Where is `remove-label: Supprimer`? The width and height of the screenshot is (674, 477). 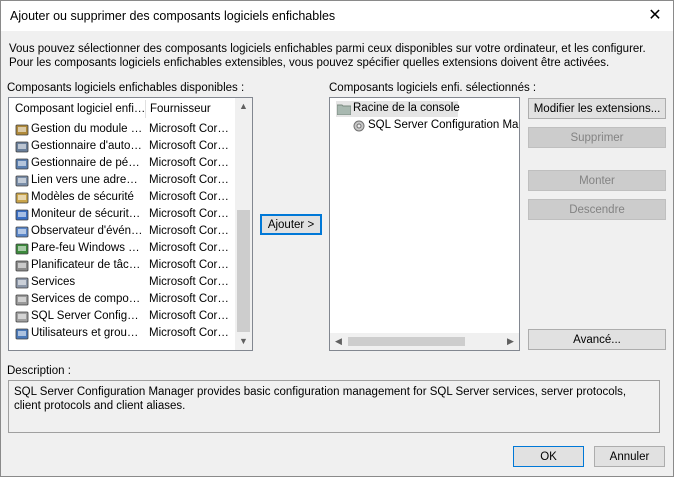
remove-label: Supprimer is located at coordinates (597, 138).